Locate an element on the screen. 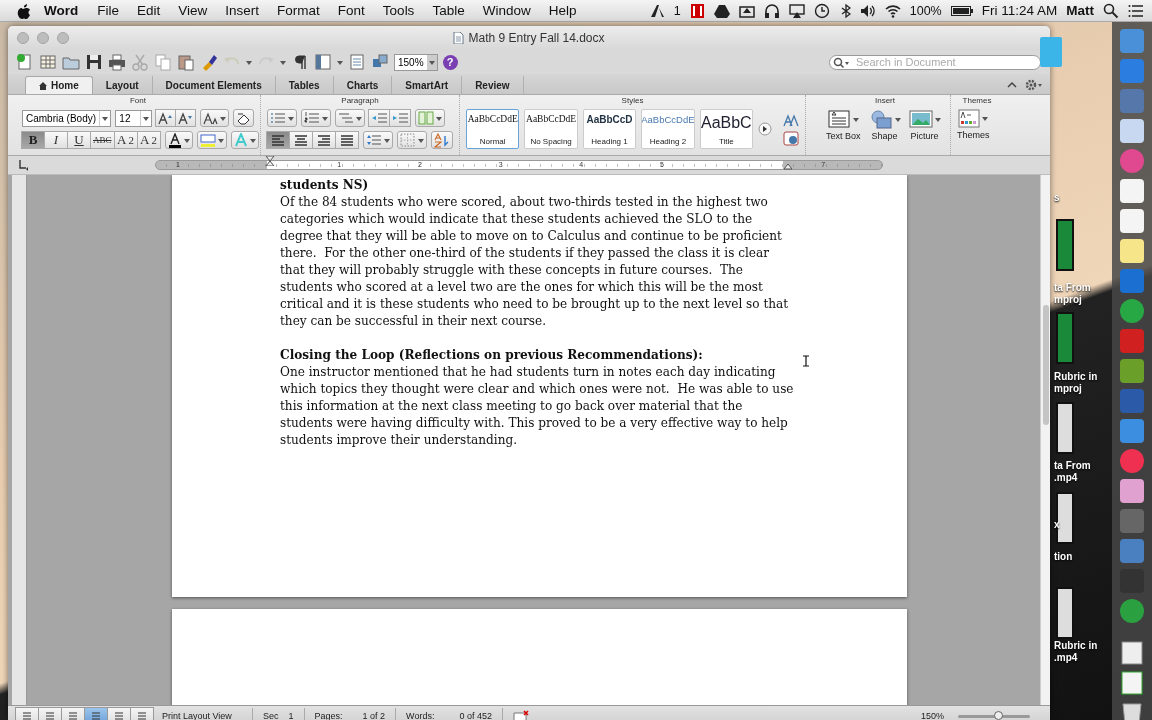 This screenshot has height=720, width=1152. style-swatch: AaBbCcDdE Heading 2 is located at coordinates (668, 129).